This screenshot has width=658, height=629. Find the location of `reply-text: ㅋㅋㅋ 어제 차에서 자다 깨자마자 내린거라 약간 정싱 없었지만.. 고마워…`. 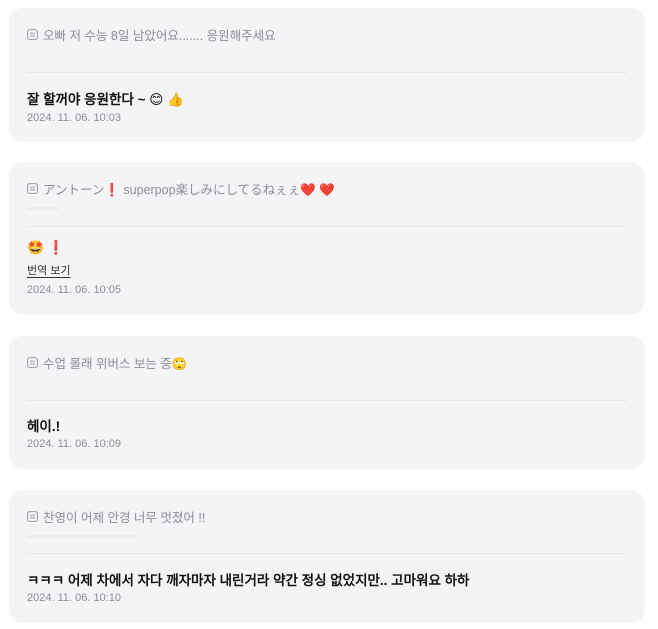

reply-text: ㅋㅋㅋ 어제 차에서 자다 깨자마자 내린거라 약간 정싱 없었지만.. 고마워… is located at coordinates (248, 580).